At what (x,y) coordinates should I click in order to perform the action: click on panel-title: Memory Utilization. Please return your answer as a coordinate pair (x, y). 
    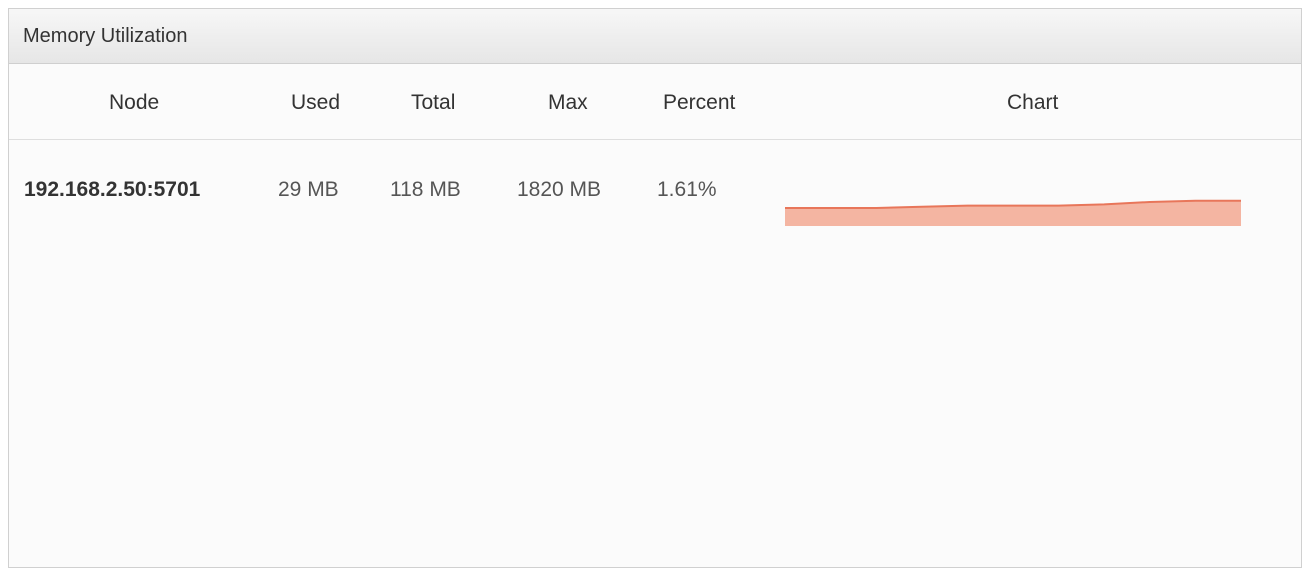
    Looking at the image, I should click on (105, 35).